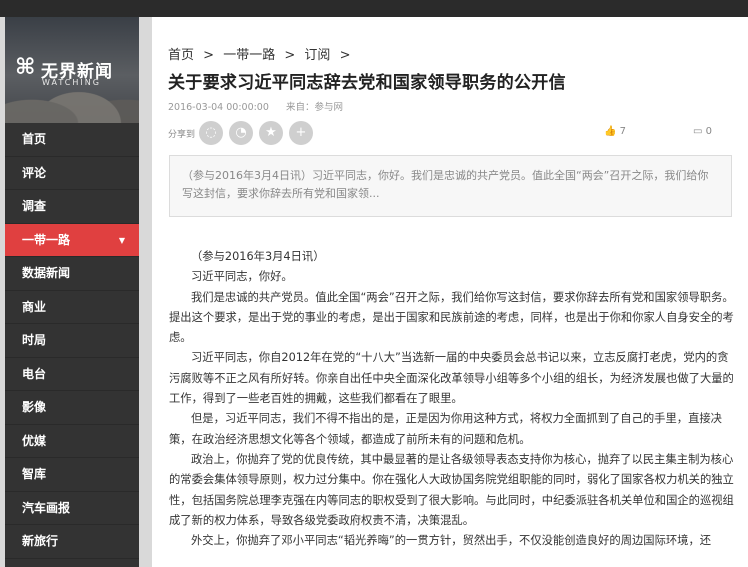  I want to click on thumbs-up-icon: 👍, so click(610, 131).